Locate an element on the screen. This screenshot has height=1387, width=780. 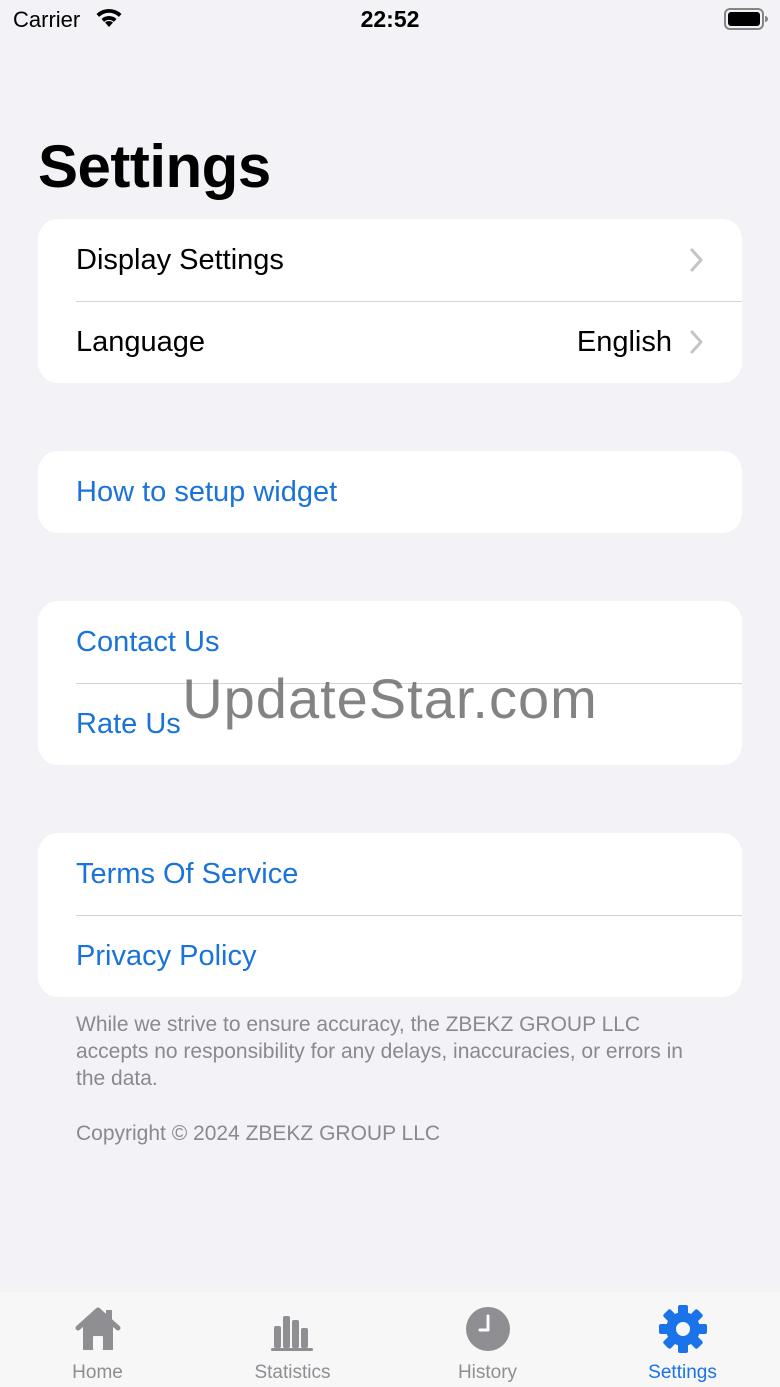
tab-statistics-label: Statistics is located at coordinates (292, 1372).